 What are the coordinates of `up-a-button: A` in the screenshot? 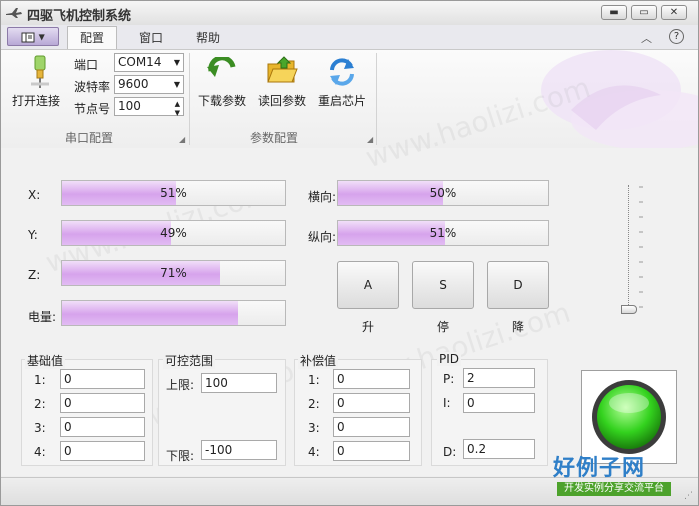 It's located at (368, 285).